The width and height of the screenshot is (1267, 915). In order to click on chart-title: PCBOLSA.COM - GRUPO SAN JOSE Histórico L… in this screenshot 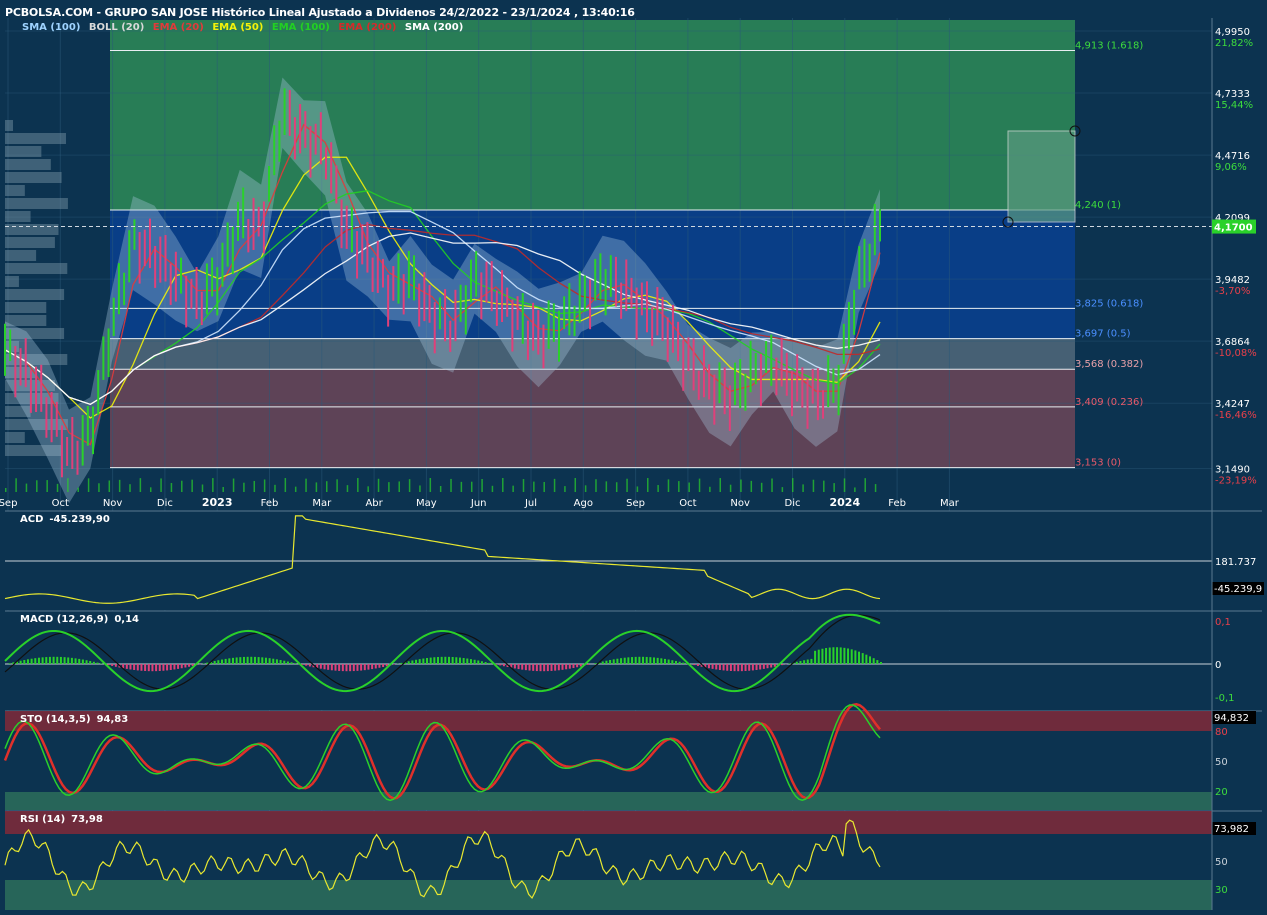, I will do `click(320, 12)`.